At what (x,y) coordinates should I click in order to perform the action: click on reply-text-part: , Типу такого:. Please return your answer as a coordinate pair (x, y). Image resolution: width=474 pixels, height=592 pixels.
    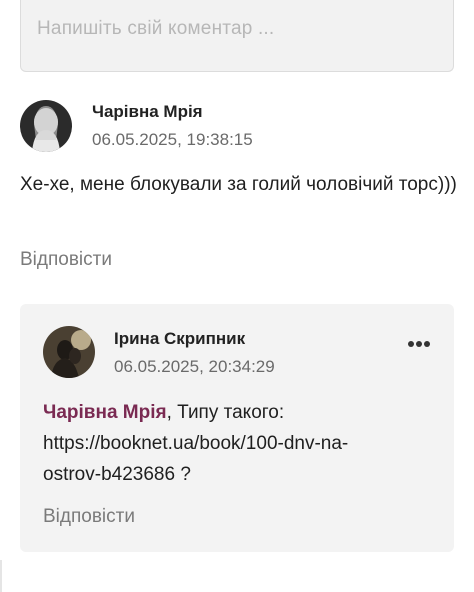
    Looking at the image, I should click on (225, 412).